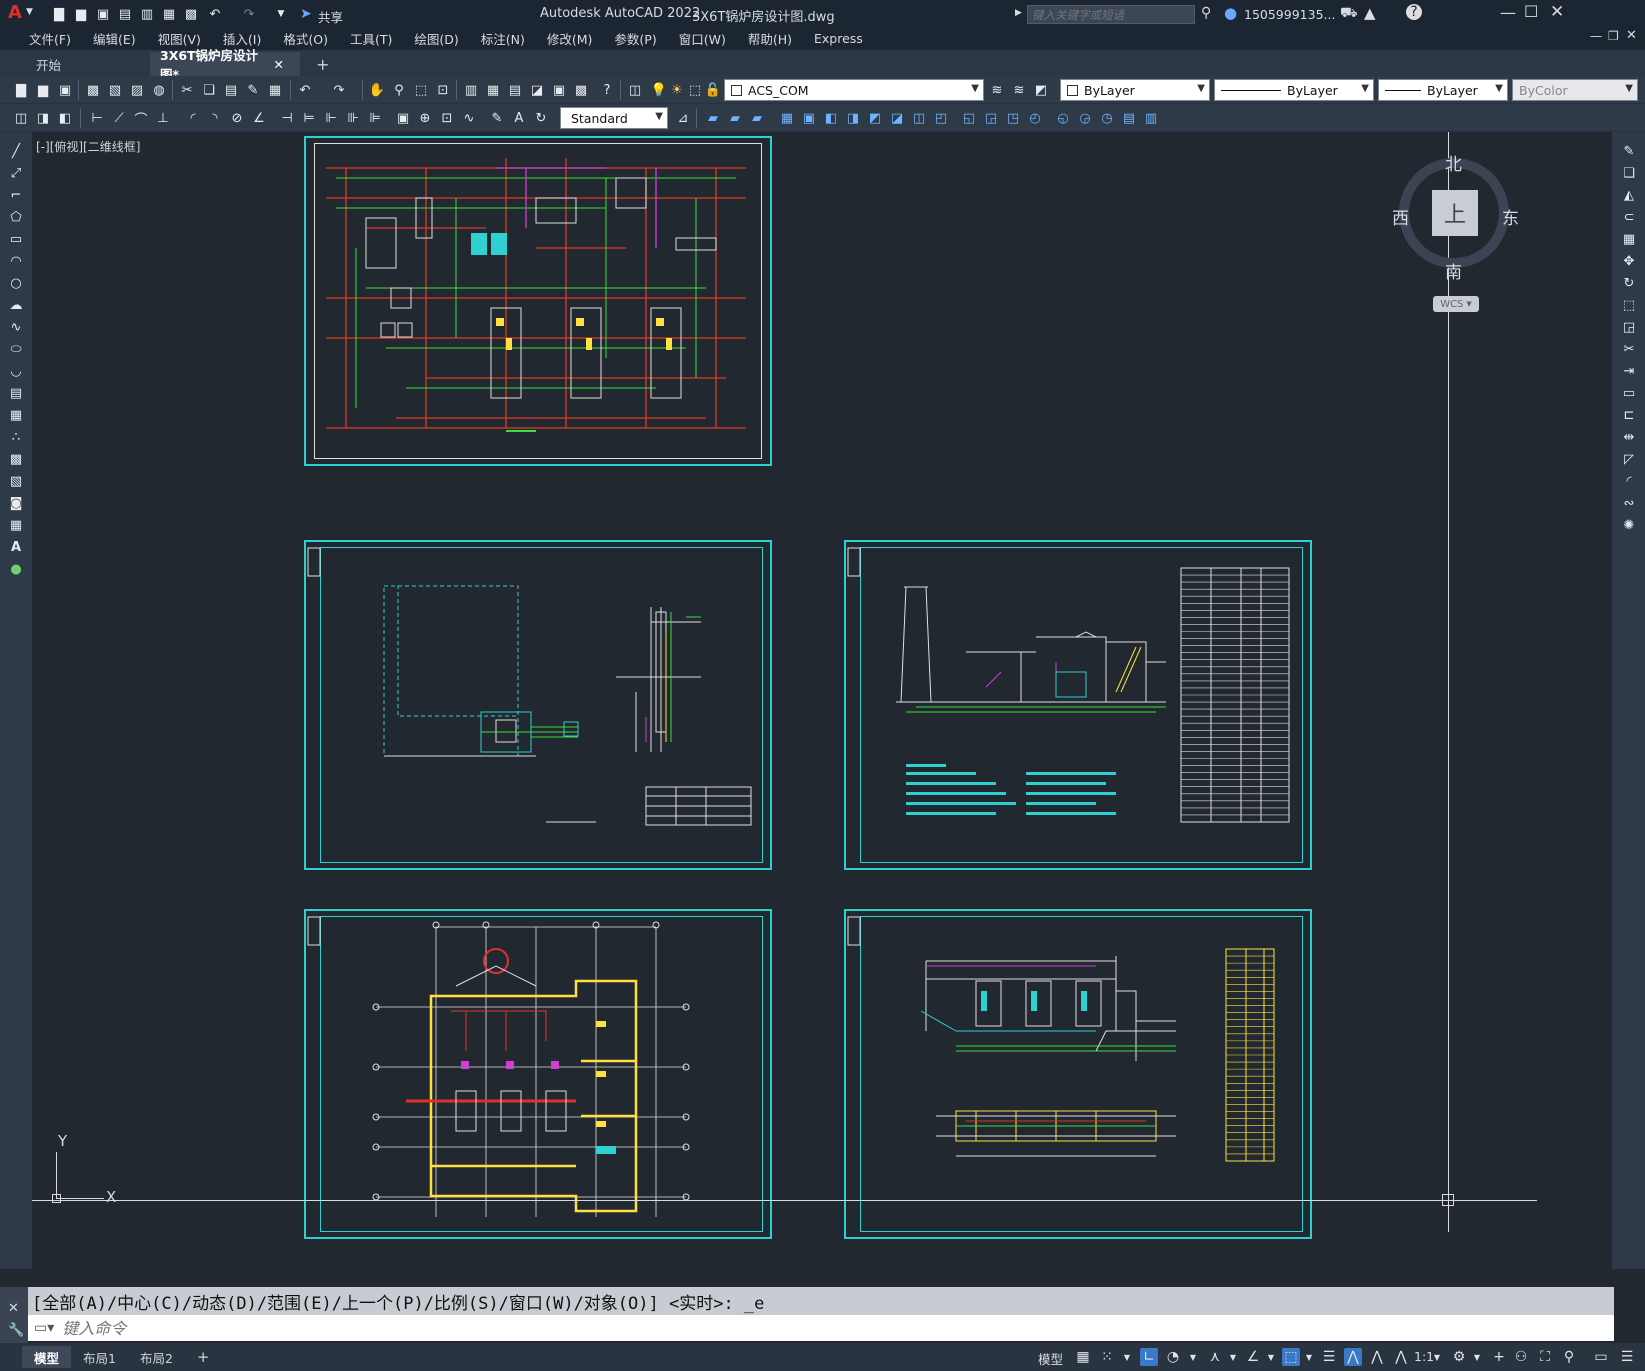  What do you see at coordinates (1613, 36) in the screenshot?
I see `doc-restore-button: ❐` at bounding box center [1613, 36].